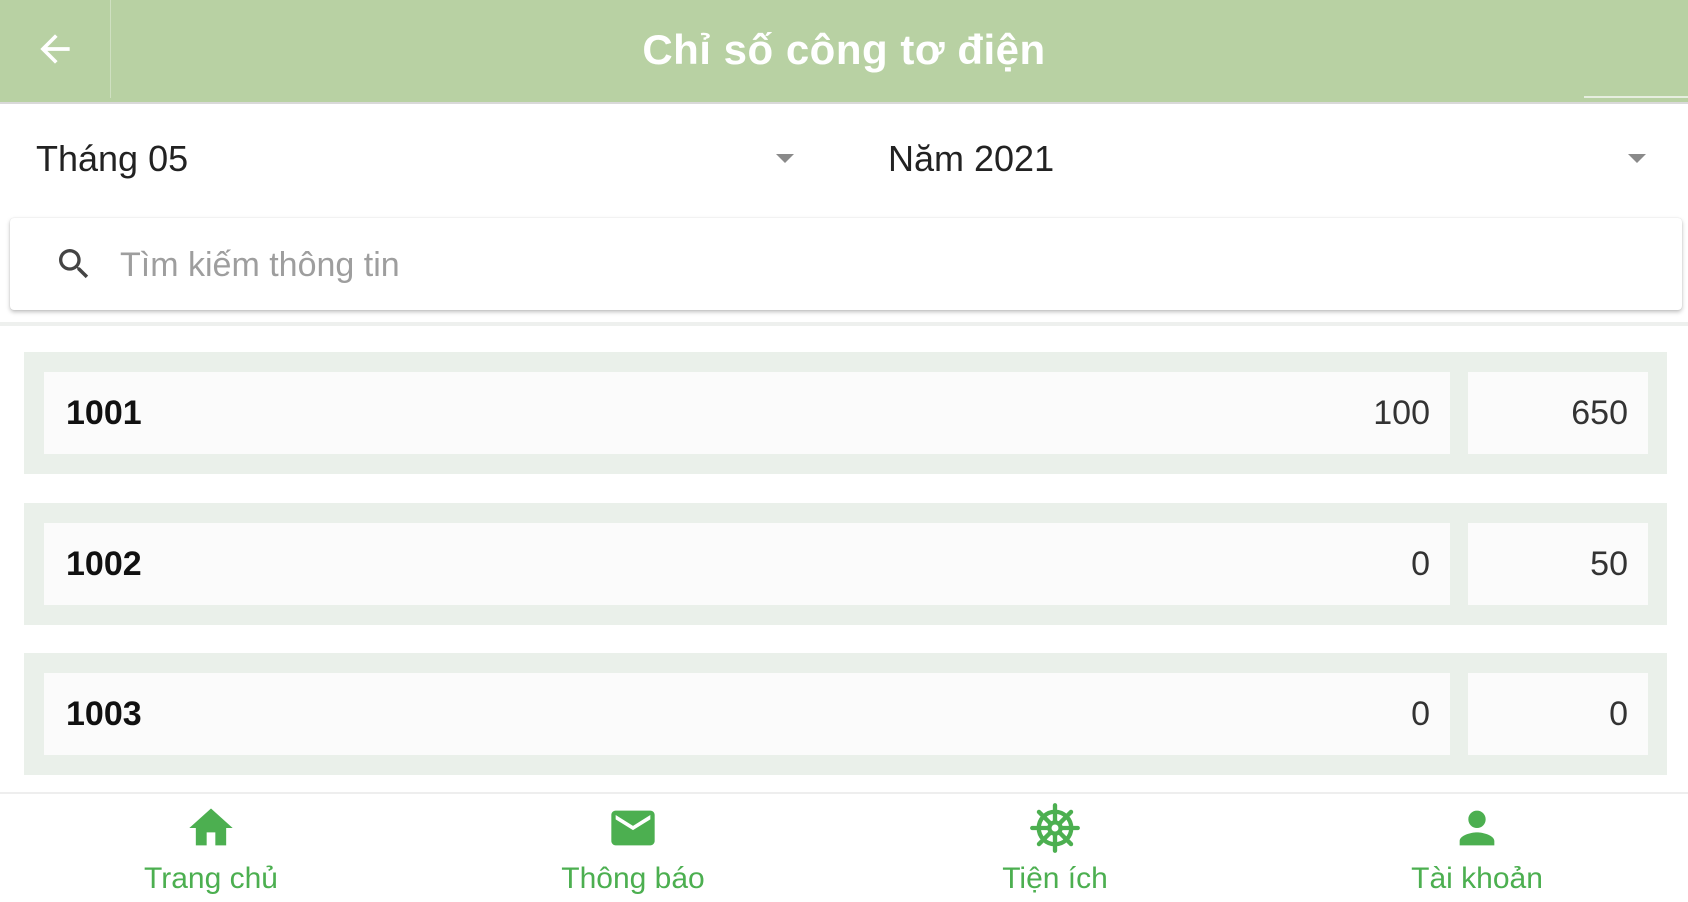  What do you see at coordinates (1477, 848) in the screenshot?
I see `nav-item-account: Tài khoản` at bounding box center [1477, 848].